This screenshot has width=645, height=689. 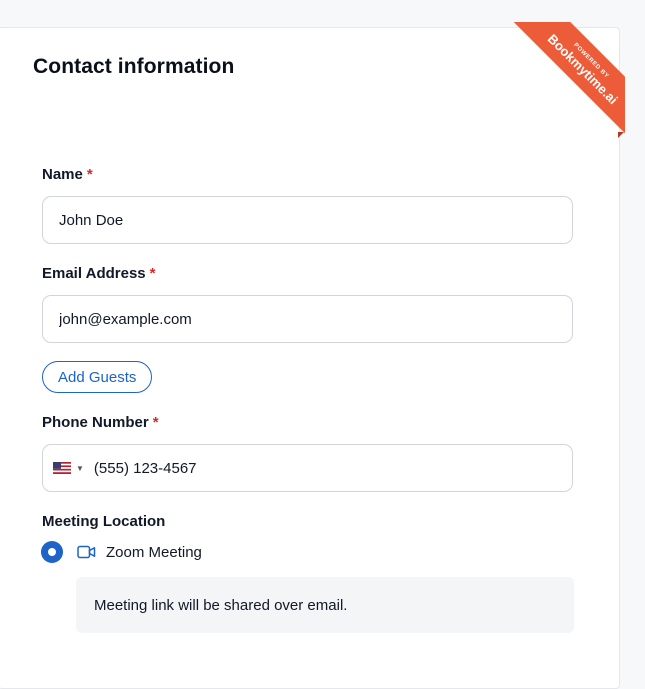 I want to click on phone-field: ▼, so click(x=307, y=468).